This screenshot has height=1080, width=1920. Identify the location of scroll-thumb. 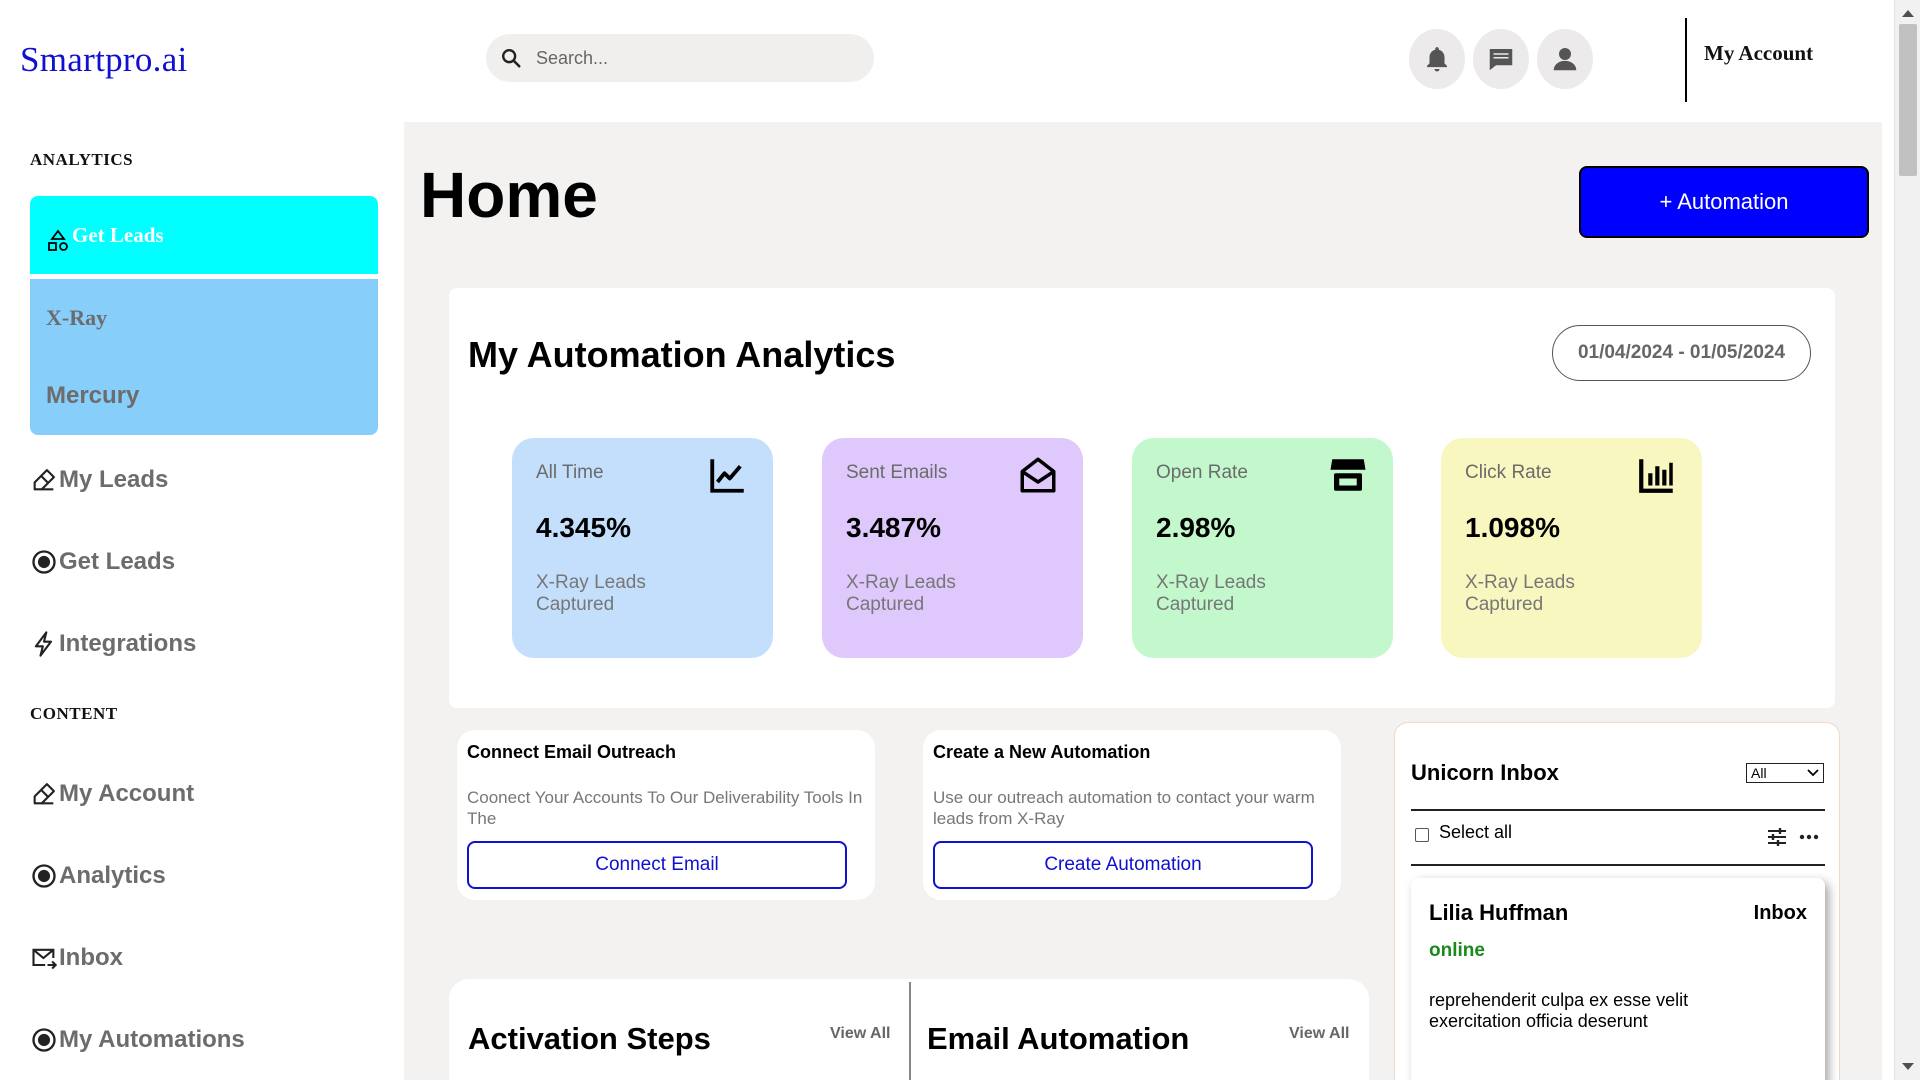
(1908, 100).